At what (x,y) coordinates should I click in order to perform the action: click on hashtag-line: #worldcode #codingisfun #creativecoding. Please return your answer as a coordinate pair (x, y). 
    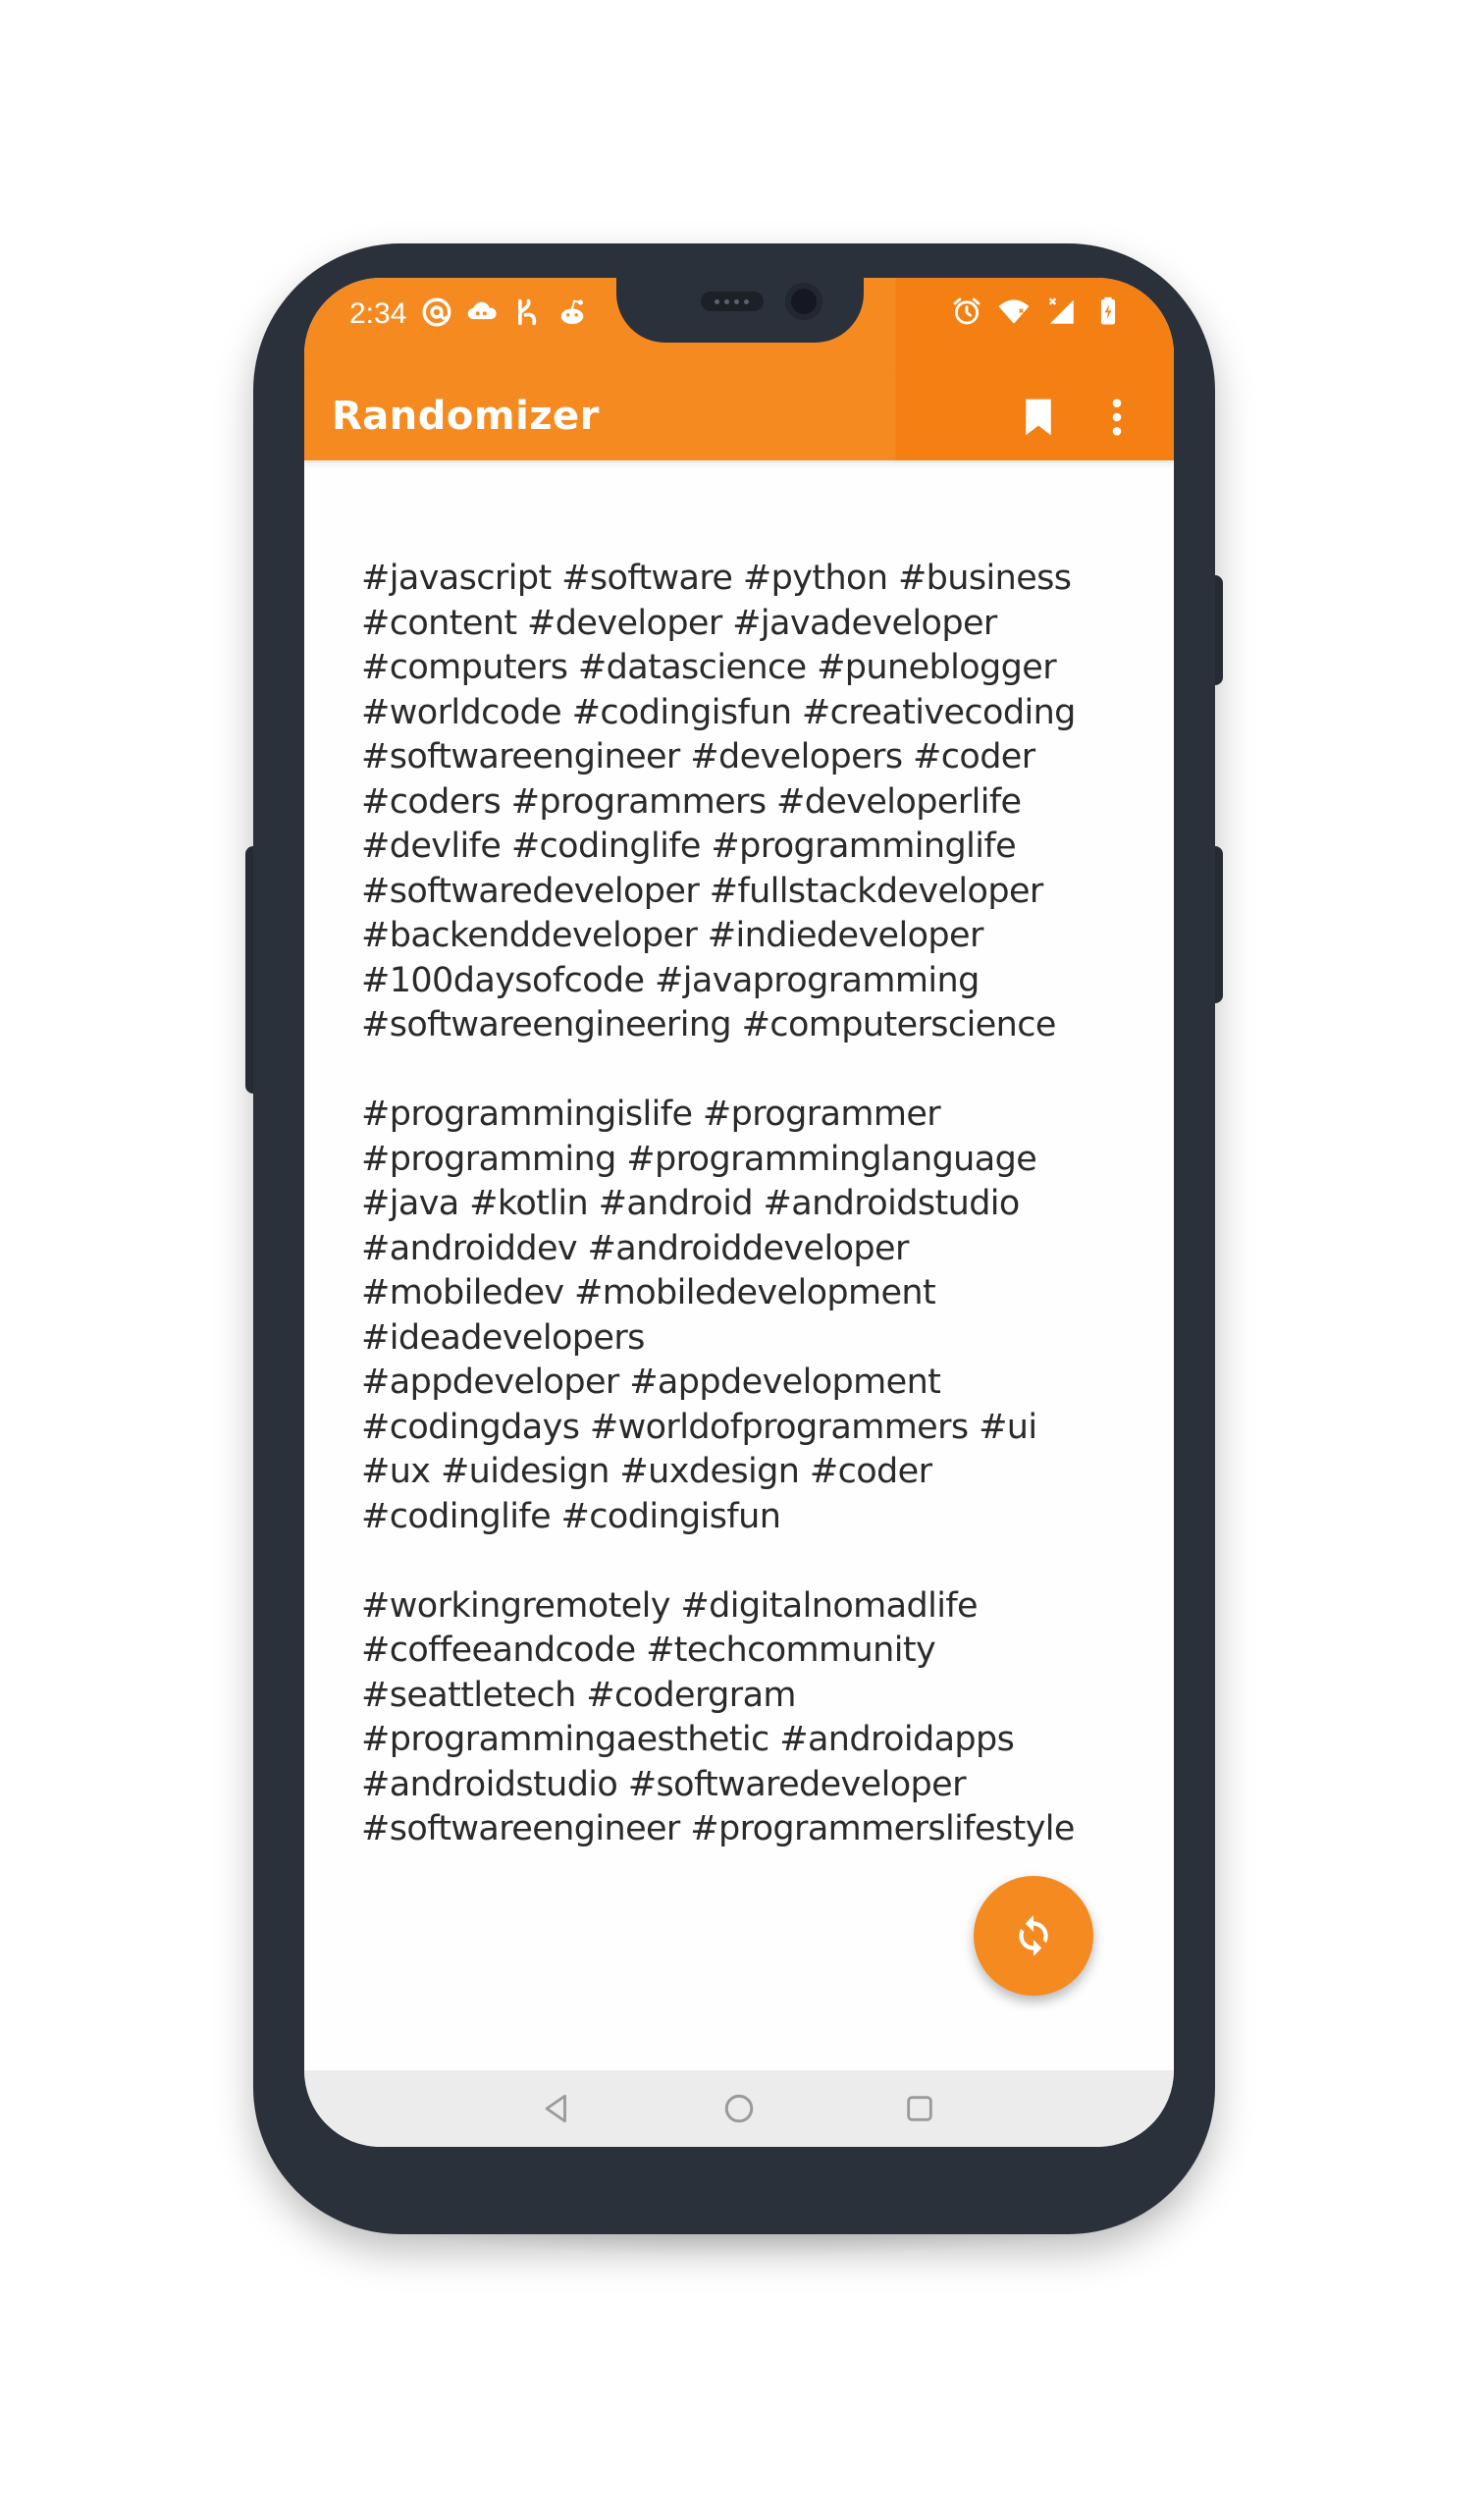
    Looking at the image, I should click on (718, 712).